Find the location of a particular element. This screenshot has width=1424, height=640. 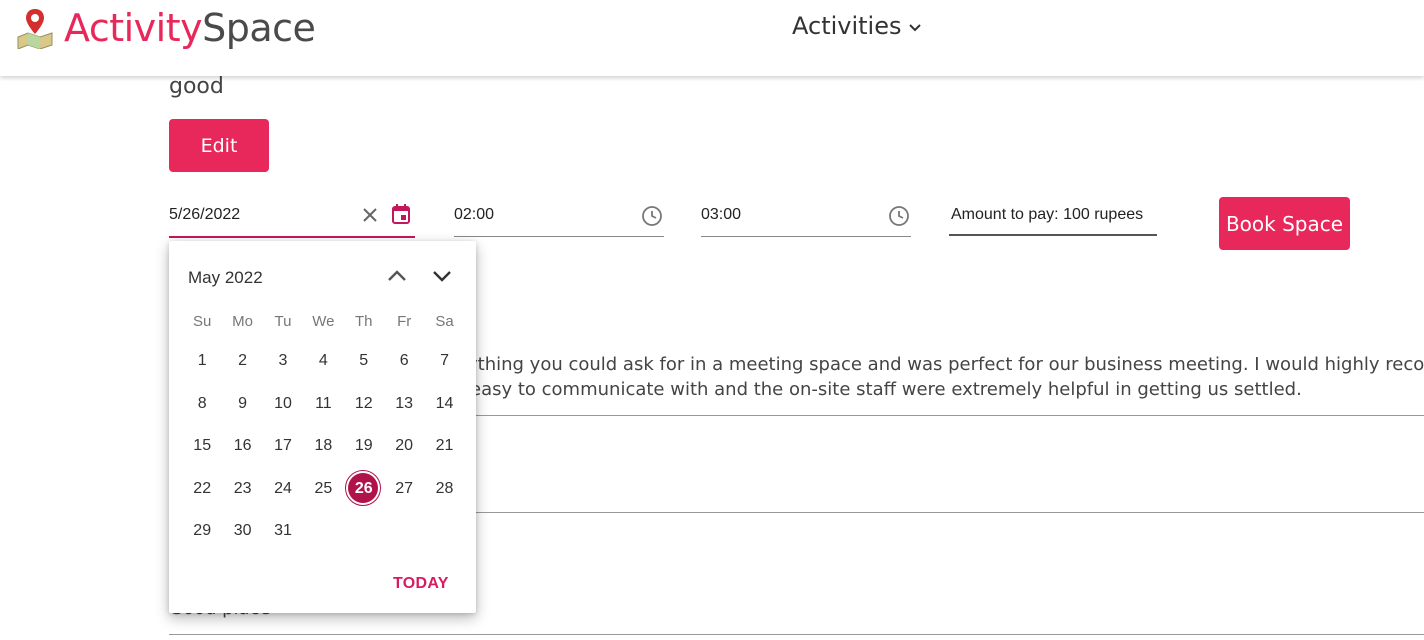

calendar-day: 19 is located at coordinates (364, 446).